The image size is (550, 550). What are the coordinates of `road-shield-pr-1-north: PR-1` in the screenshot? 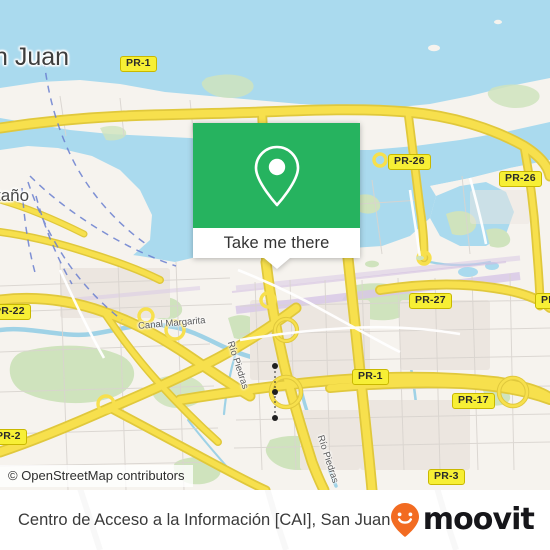 It's located at (138, 64).